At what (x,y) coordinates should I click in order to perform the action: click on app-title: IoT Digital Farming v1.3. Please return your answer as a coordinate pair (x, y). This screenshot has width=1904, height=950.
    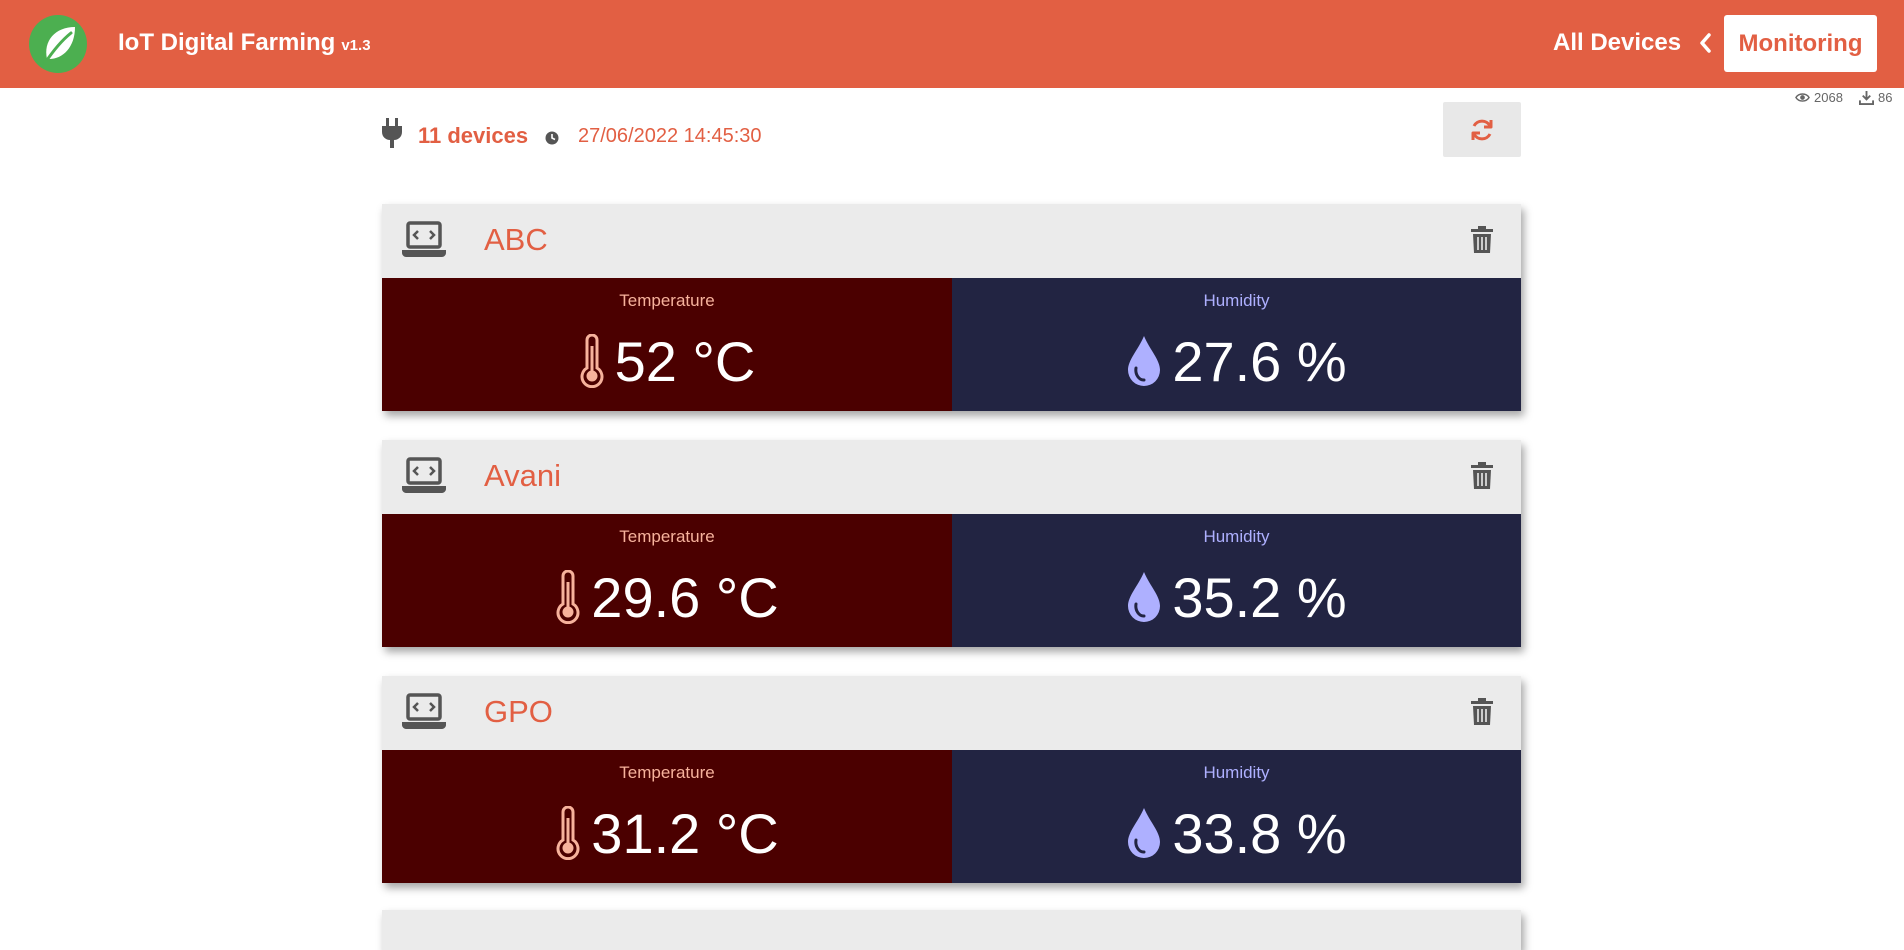
    Looking at the image, I should click on (244, 43).